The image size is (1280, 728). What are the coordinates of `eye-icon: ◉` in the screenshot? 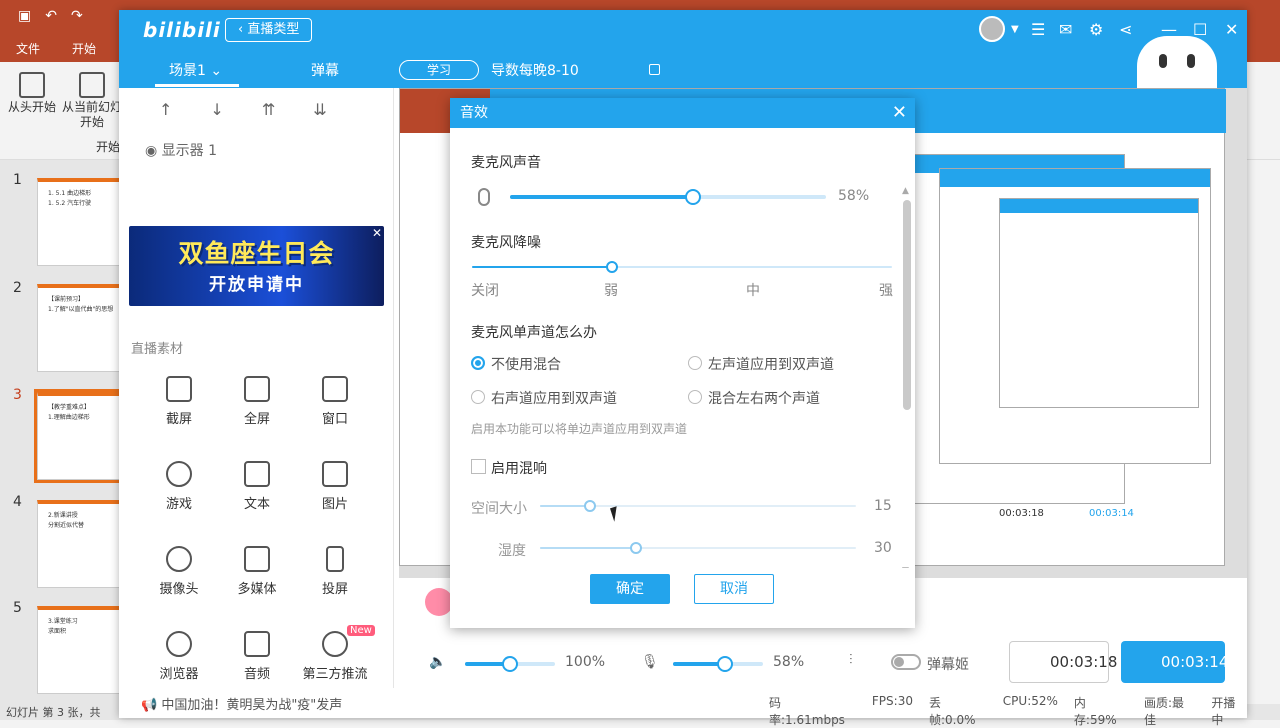 It's located at (153, 151).